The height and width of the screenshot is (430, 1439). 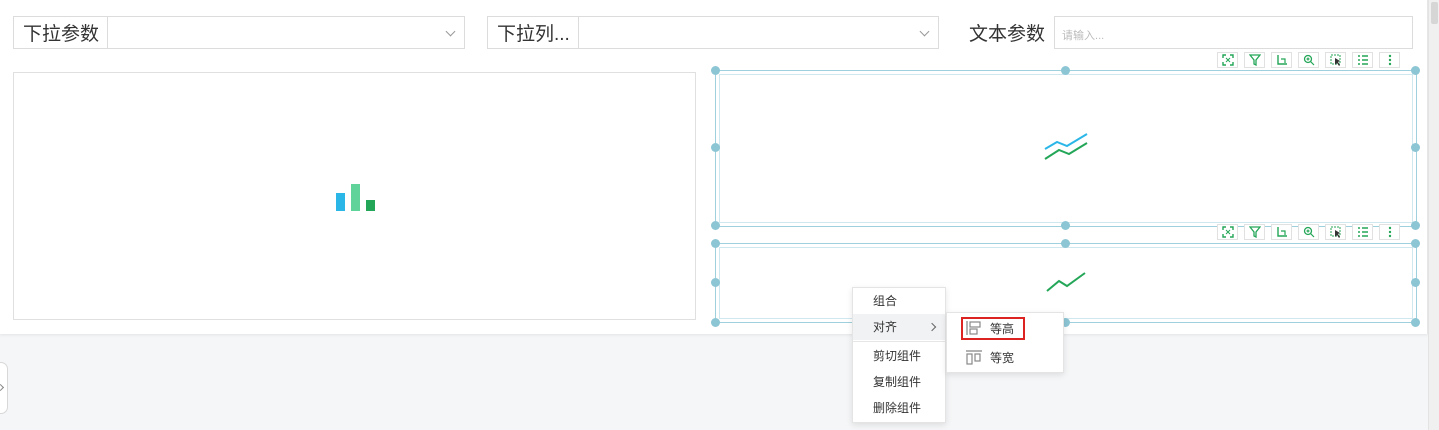 What do you see at coordinates (899, 327) in the screenshot?
I see `menu-item-align: 对齐` at bounding box center [899, 327].